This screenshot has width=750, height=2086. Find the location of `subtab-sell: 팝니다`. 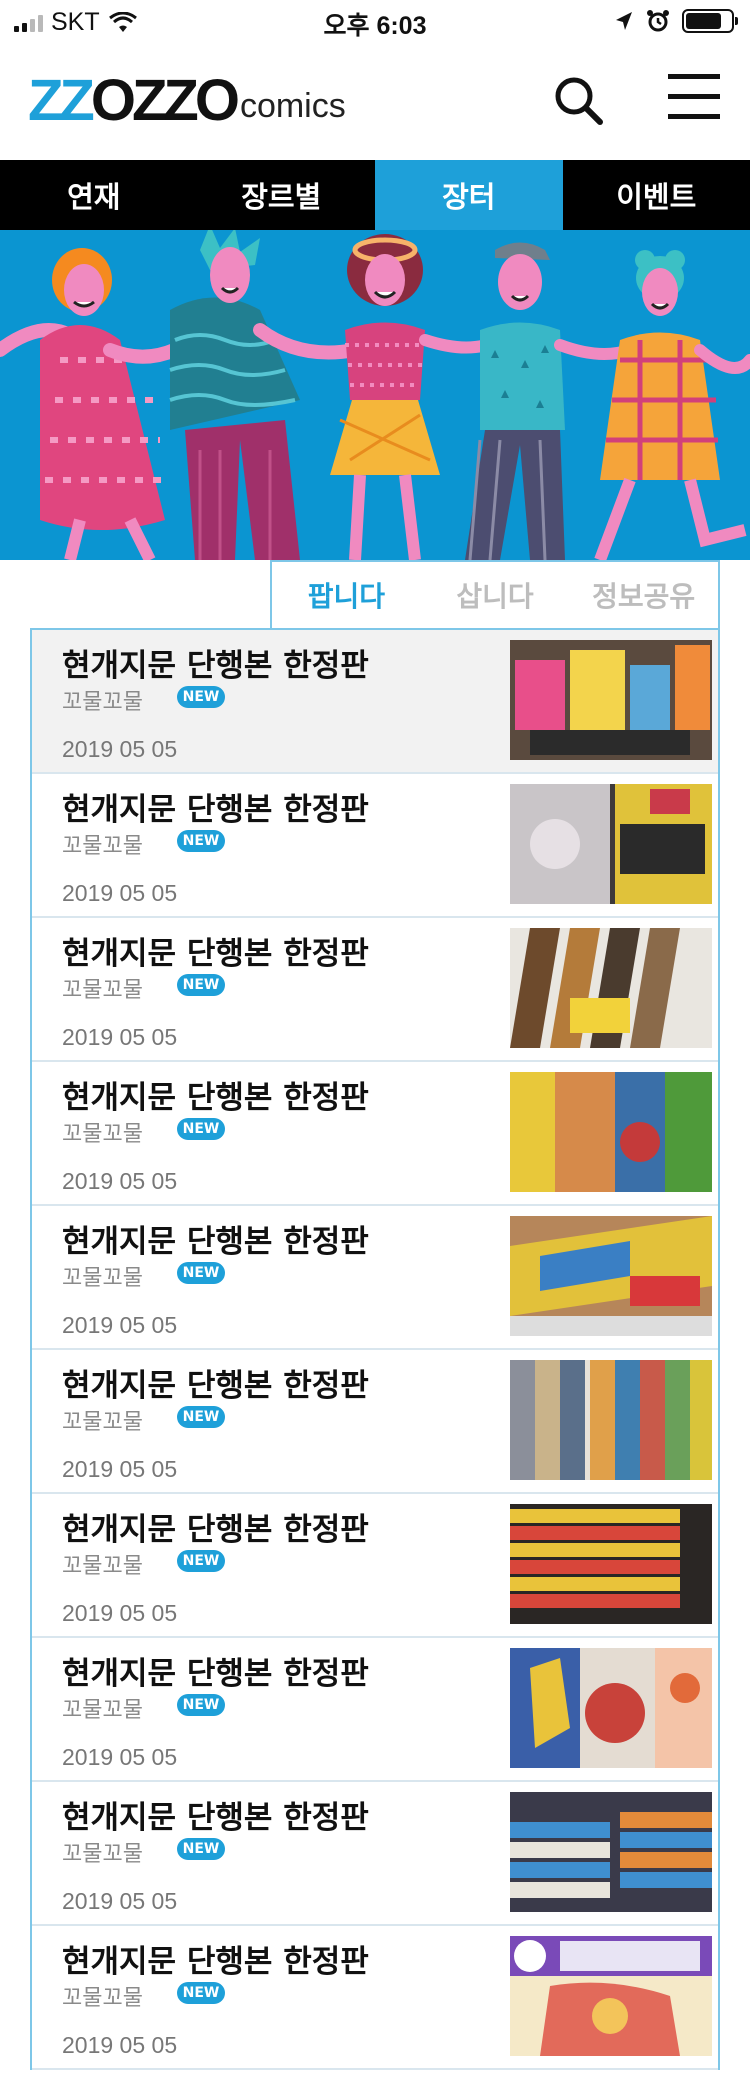

subtab-sell: 팝니다 is located at coordinates (346, 595).